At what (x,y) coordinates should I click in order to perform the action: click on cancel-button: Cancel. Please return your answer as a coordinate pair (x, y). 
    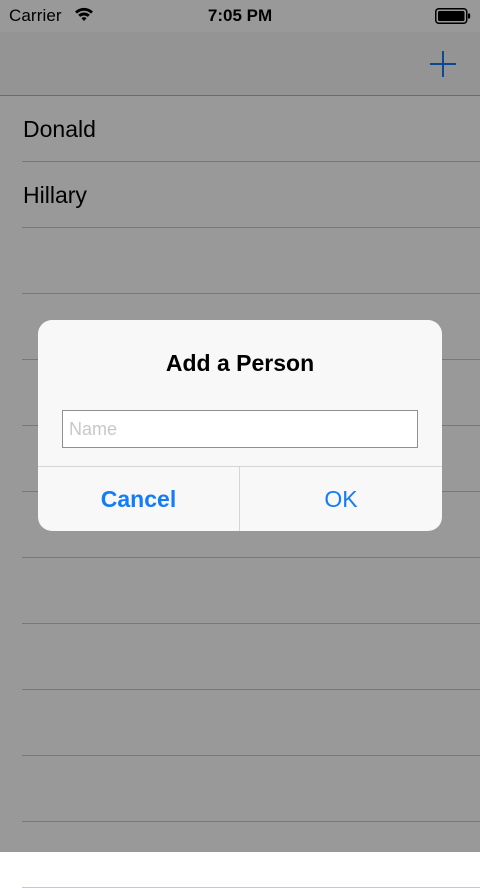
    Looking at the image, I should click on (139, 499).